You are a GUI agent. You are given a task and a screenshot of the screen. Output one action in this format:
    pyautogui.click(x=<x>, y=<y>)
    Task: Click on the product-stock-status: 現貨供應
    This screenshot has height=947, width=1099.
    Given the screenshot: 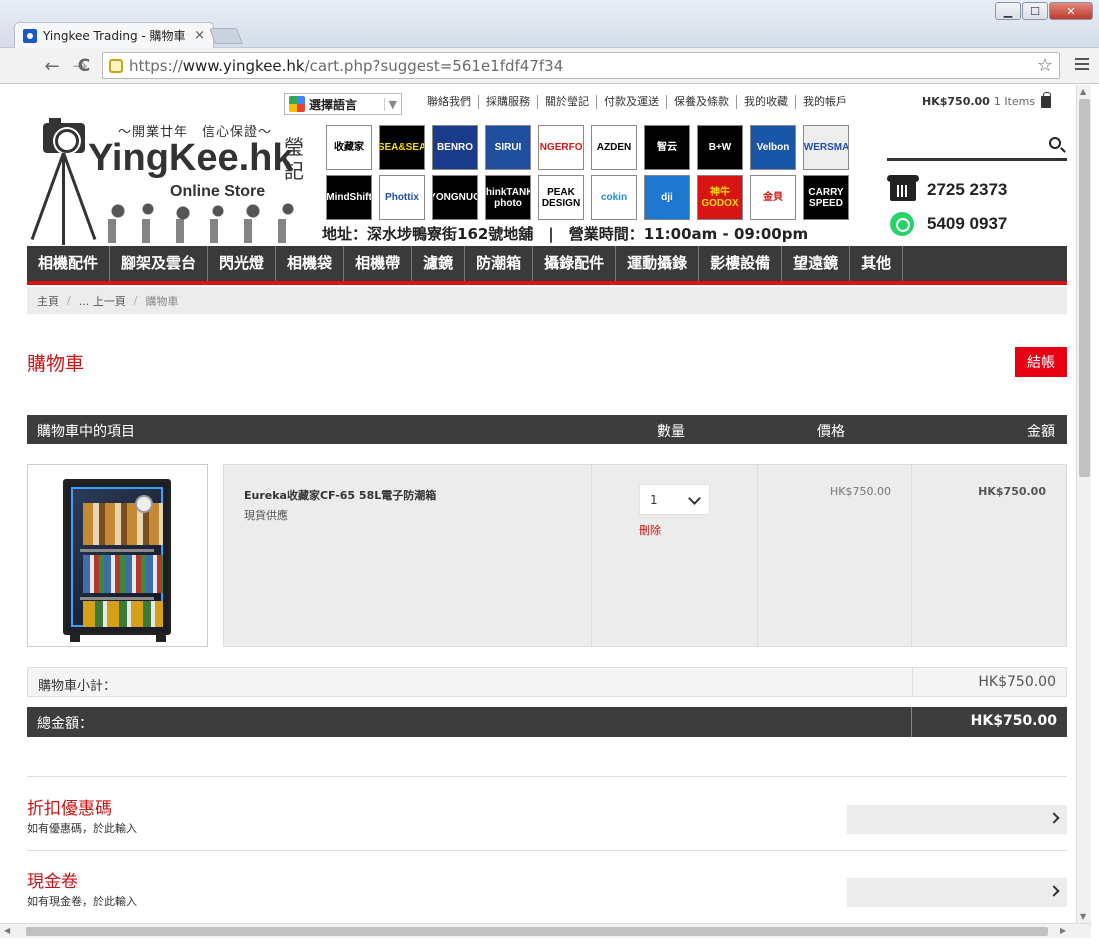 What is the action you would take?
    pyautogui.click(x=266, y=515)
    